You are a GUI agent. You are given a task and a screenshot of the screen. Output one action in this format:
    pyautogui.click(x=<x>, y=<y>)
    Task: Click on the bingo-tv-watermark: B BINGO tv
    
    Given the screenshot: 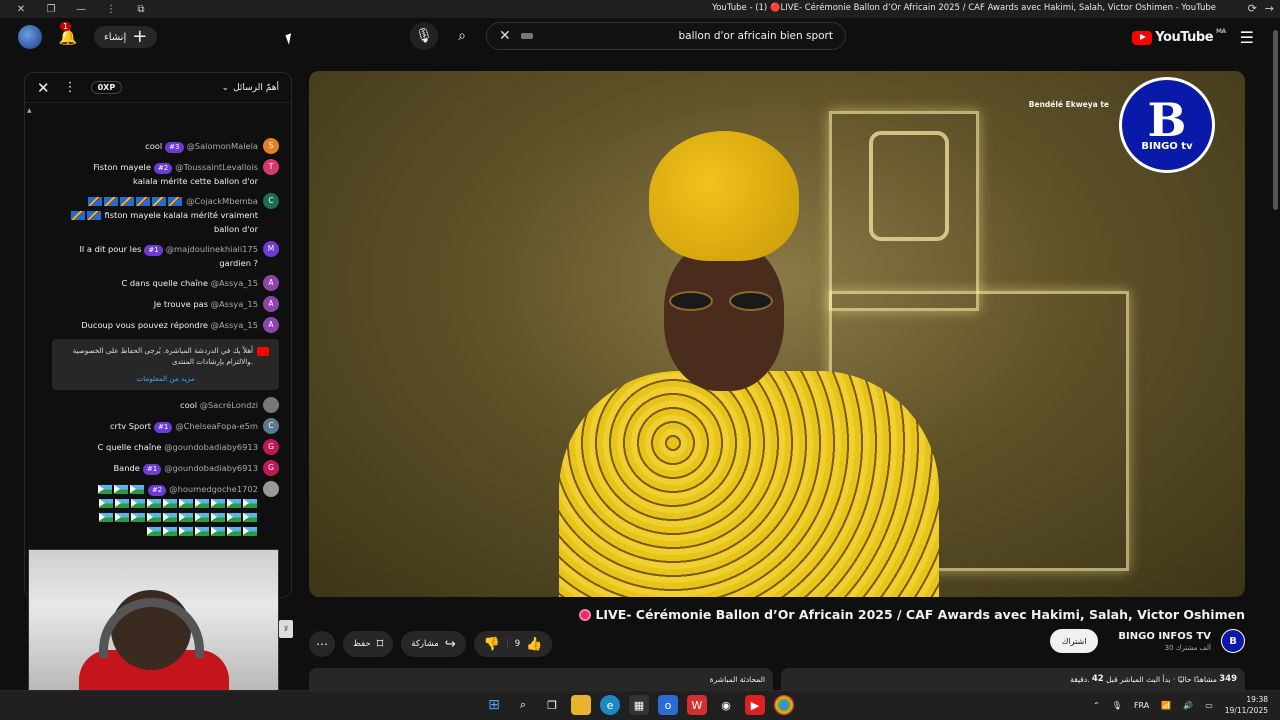 What is the action you would take?
    pyautogui.click(x=1167, y=125)
    